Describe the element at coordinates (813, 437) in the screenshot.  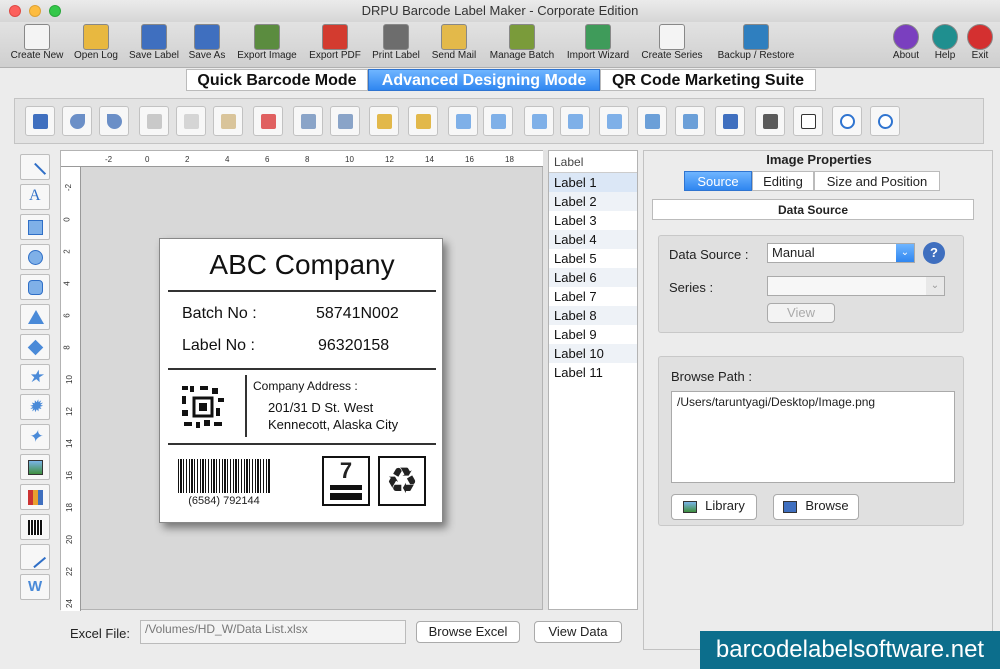
I see `browse-path-field: /Users/taruntyagi/Desktop/Image.png` at that location.